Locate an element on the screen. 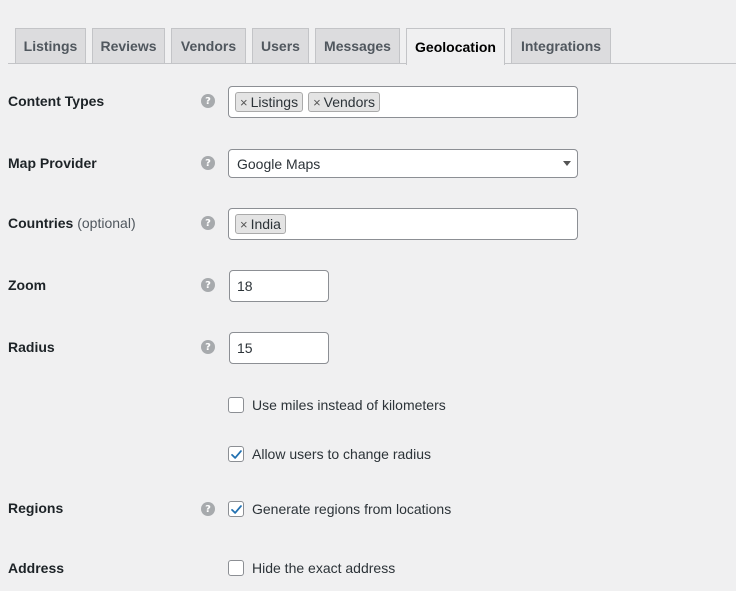 This screenshot has height=591, width=736. map-provider-select: Google Maps is located at coordinates (403, 163).